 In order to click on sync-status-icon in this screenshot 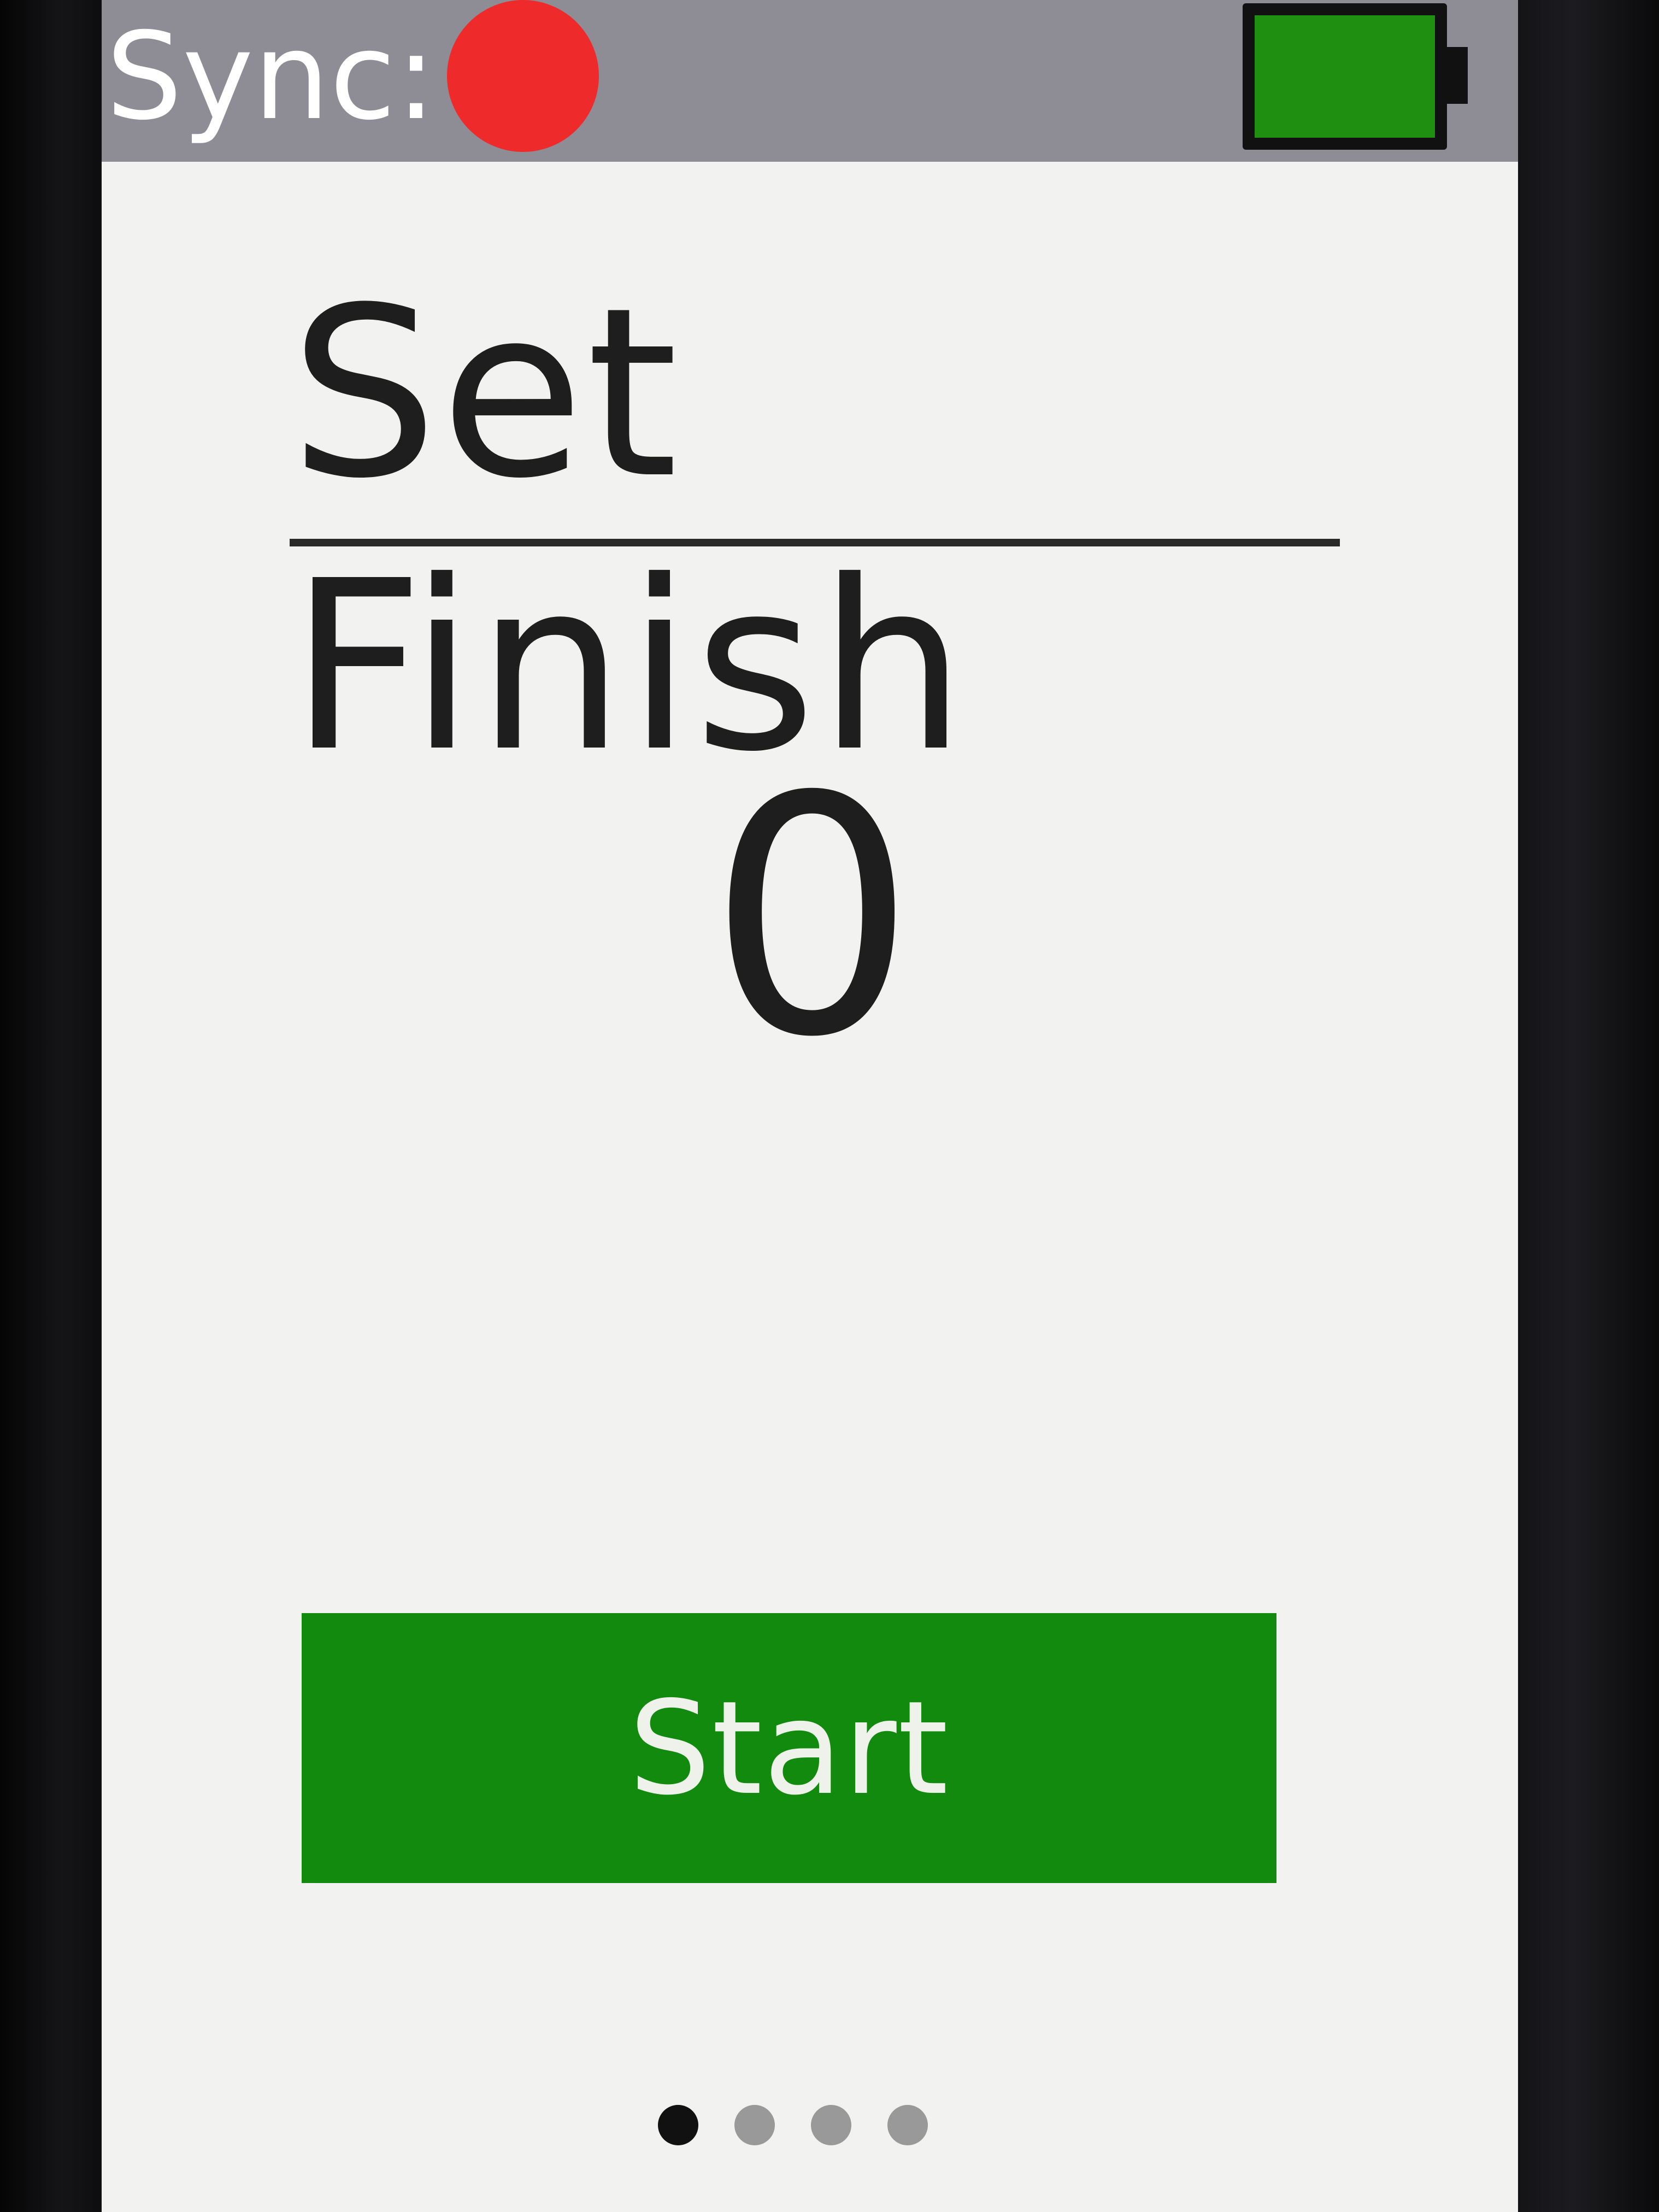, I will do `click(523, 76)`.